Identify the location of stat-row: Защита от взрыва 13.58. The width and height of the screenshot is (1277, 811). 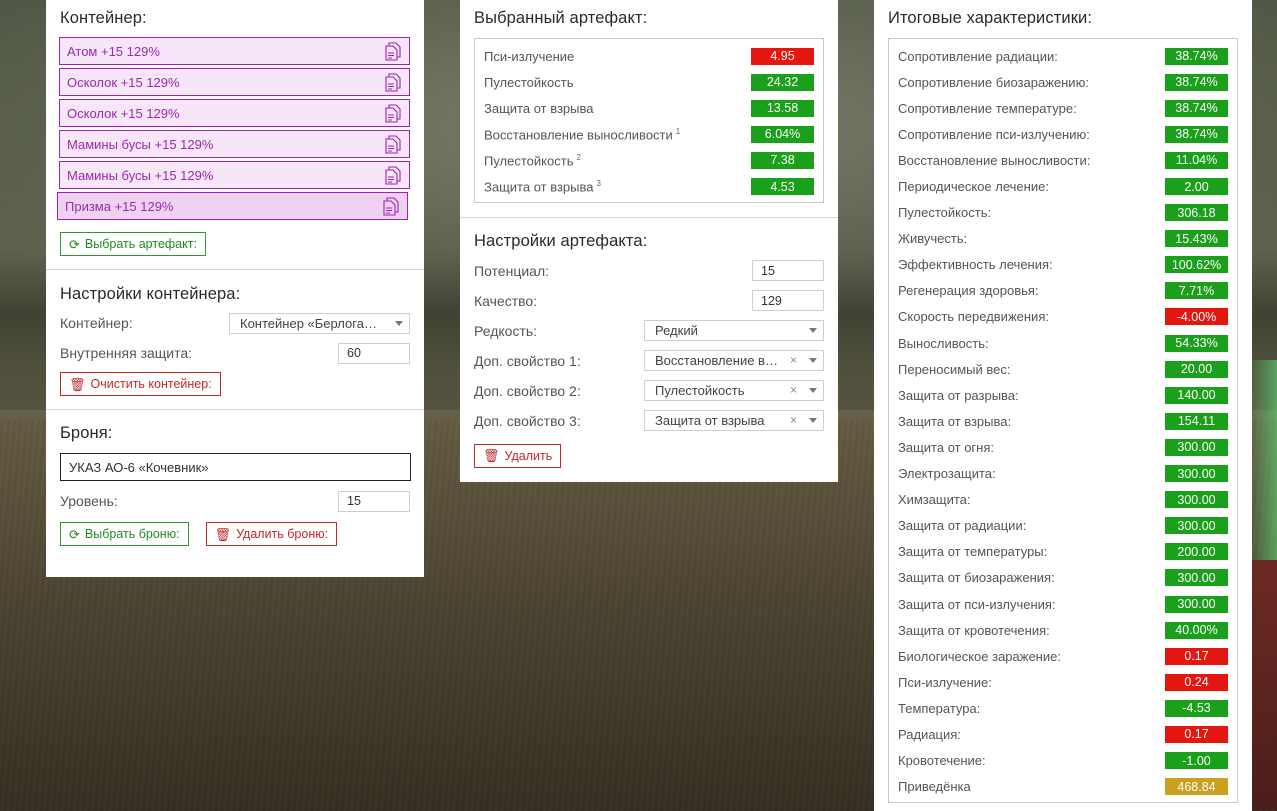
(649, 108).